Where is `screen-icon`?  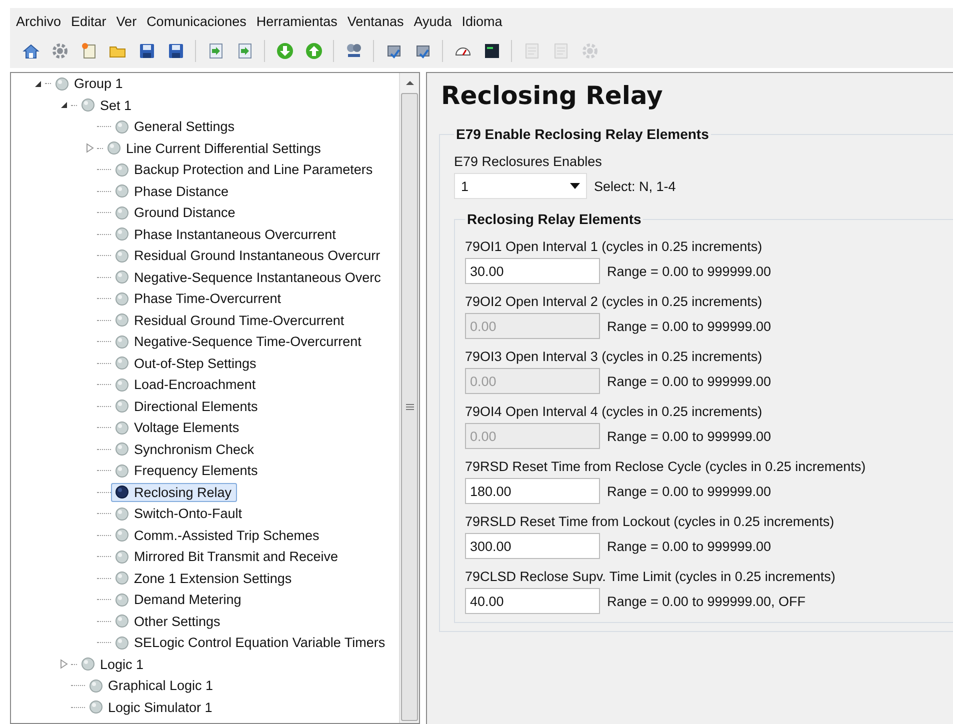 screen-icon is located at coordinates (491, 51).